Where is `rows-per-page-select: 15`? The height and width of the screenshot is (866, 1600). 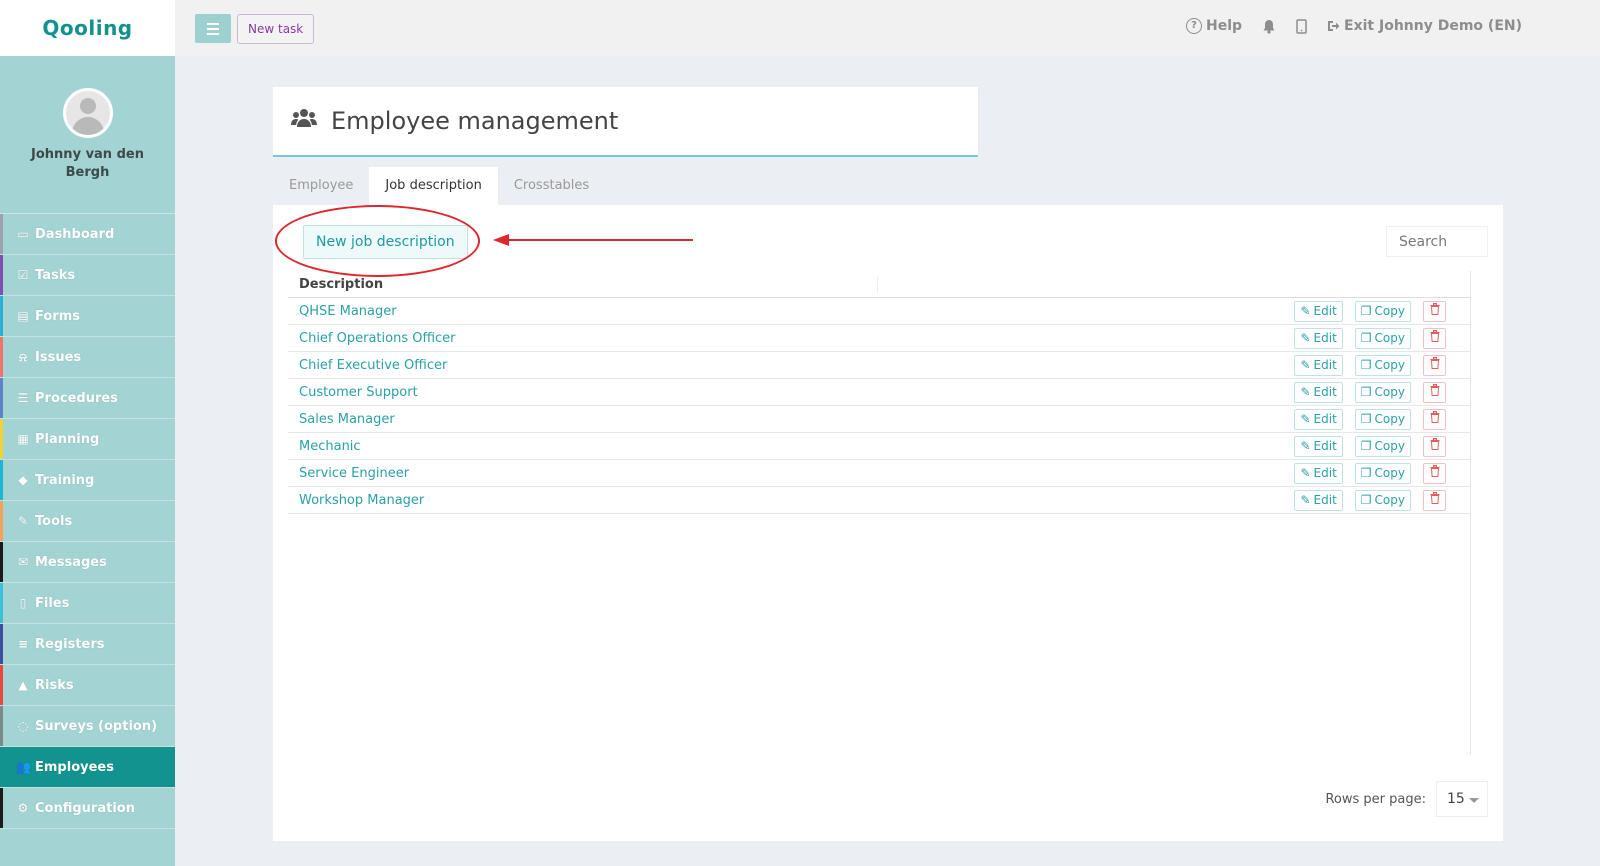
rows-per-page-select: 15 is located at coordinates (1462, 799).